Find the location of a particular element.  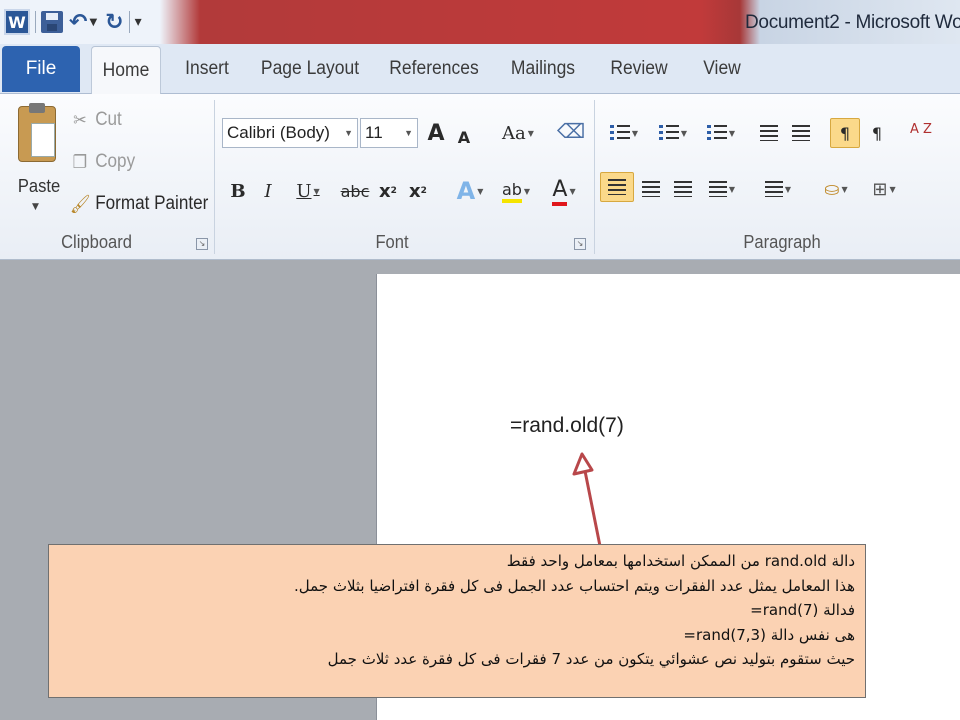

underline-icon: U is located at coordinates (304, 191).